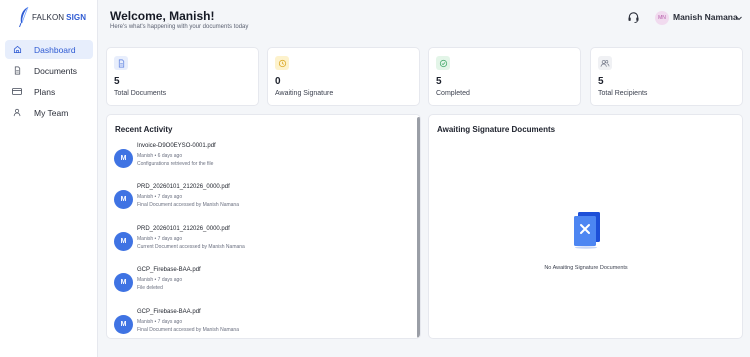  Describe the element at coordinates (17, 50) in the screenshot. I see `home-icon` at that location.